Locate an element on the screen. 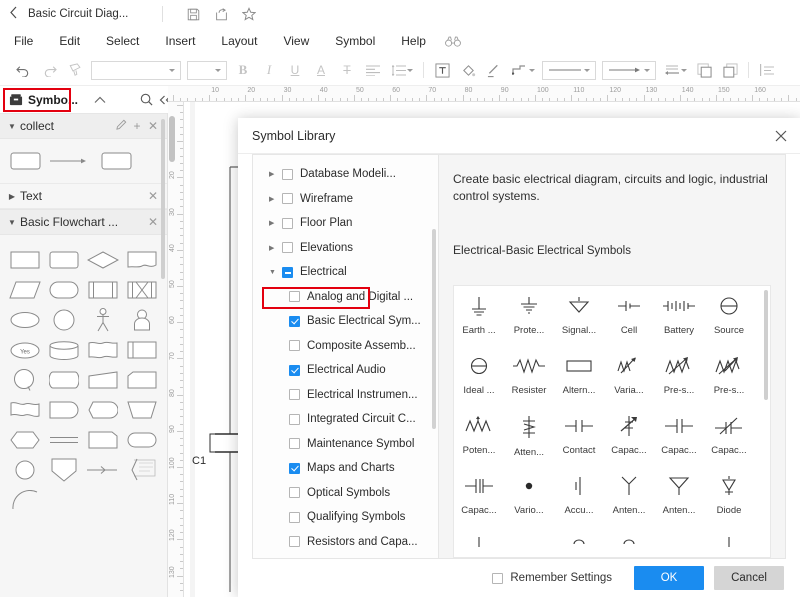 Image resolution: width=800 pixels, height=597 pixels. tree-item-floor-plan: ▶ Floor Plan is located at coordinates (345, 223).